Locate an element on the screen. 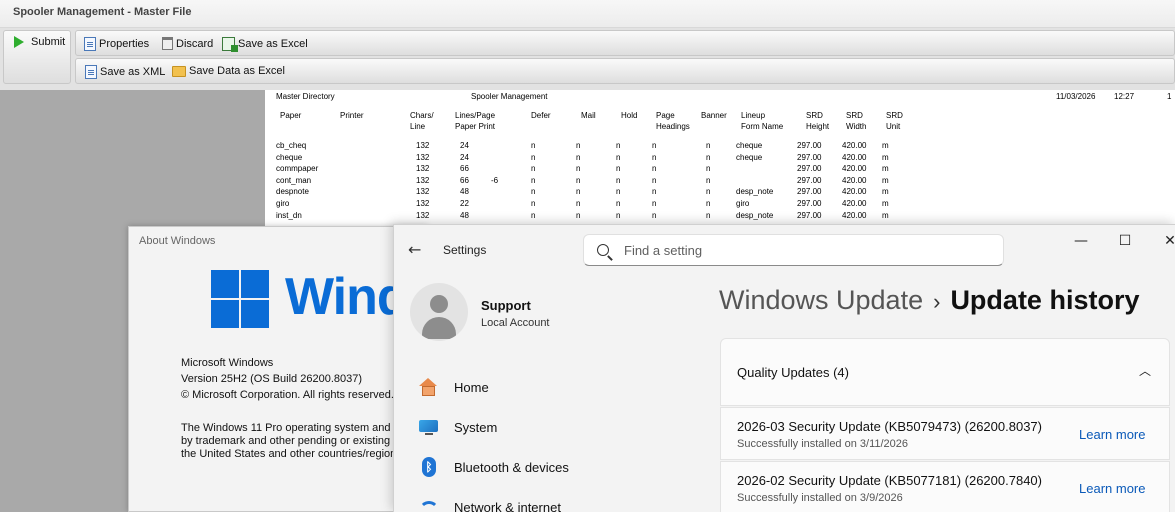 The image size is (1175, 512). col-srd-height: SRD is located at coordinates (814, 115).